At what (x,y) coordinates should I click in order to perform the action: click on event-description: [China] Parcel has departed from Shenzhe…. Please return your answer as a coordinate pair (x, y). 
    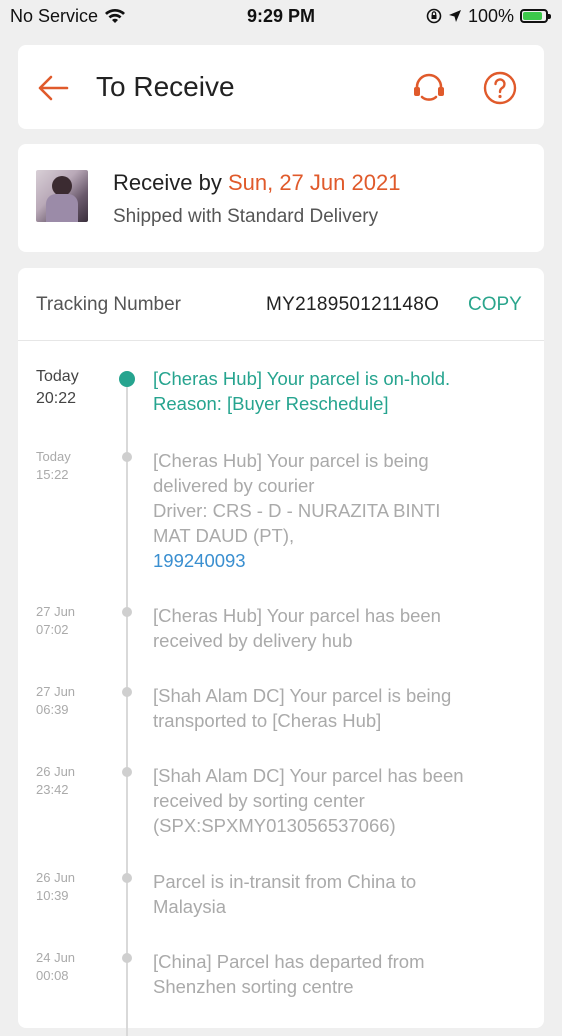
    Looking at the image, I should click on (338, 974).